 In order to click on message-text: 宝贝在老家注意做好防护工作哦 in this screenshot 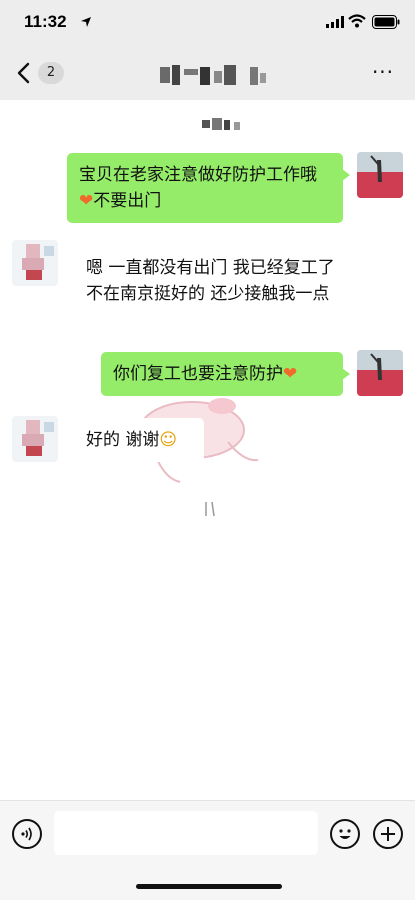, I will do `click(198, 175)`.